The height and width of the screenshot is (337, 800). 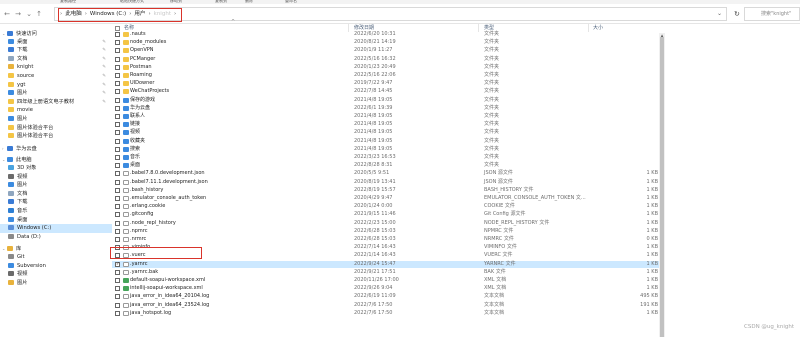 What do you see at coordinates (373, 198) in the screenshot?
I see `file-date: 2020/4/29 9:47` at bounding box center [373, 198].